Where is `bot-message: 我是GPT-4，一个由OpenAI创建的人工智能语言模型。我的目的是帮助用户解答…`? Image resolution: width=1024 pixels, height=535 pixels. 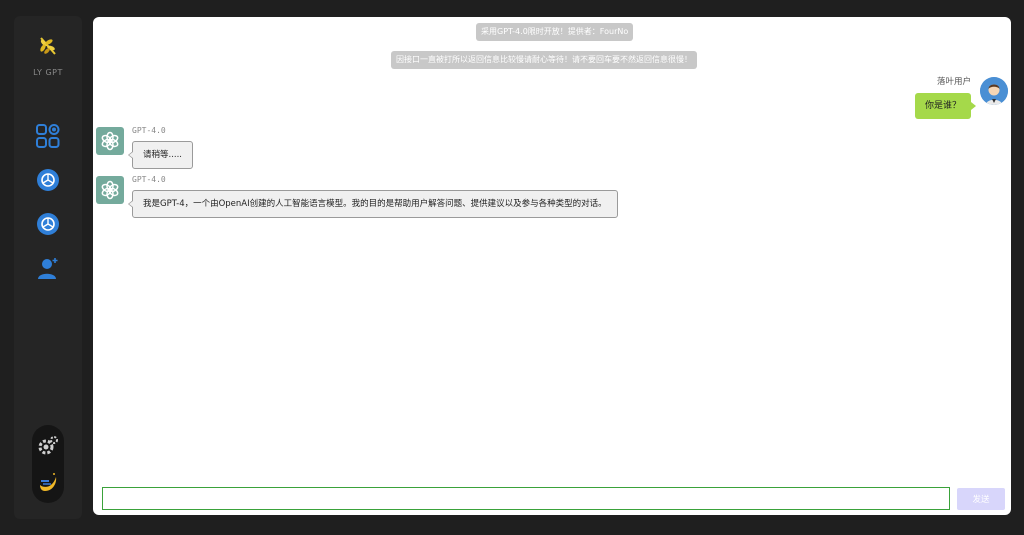
bot-message: 我是GPT-4，一个由OpenAI创建的人工智能语言模型。我的目的是帮助用户解答… is located at coordinates (373, 204).